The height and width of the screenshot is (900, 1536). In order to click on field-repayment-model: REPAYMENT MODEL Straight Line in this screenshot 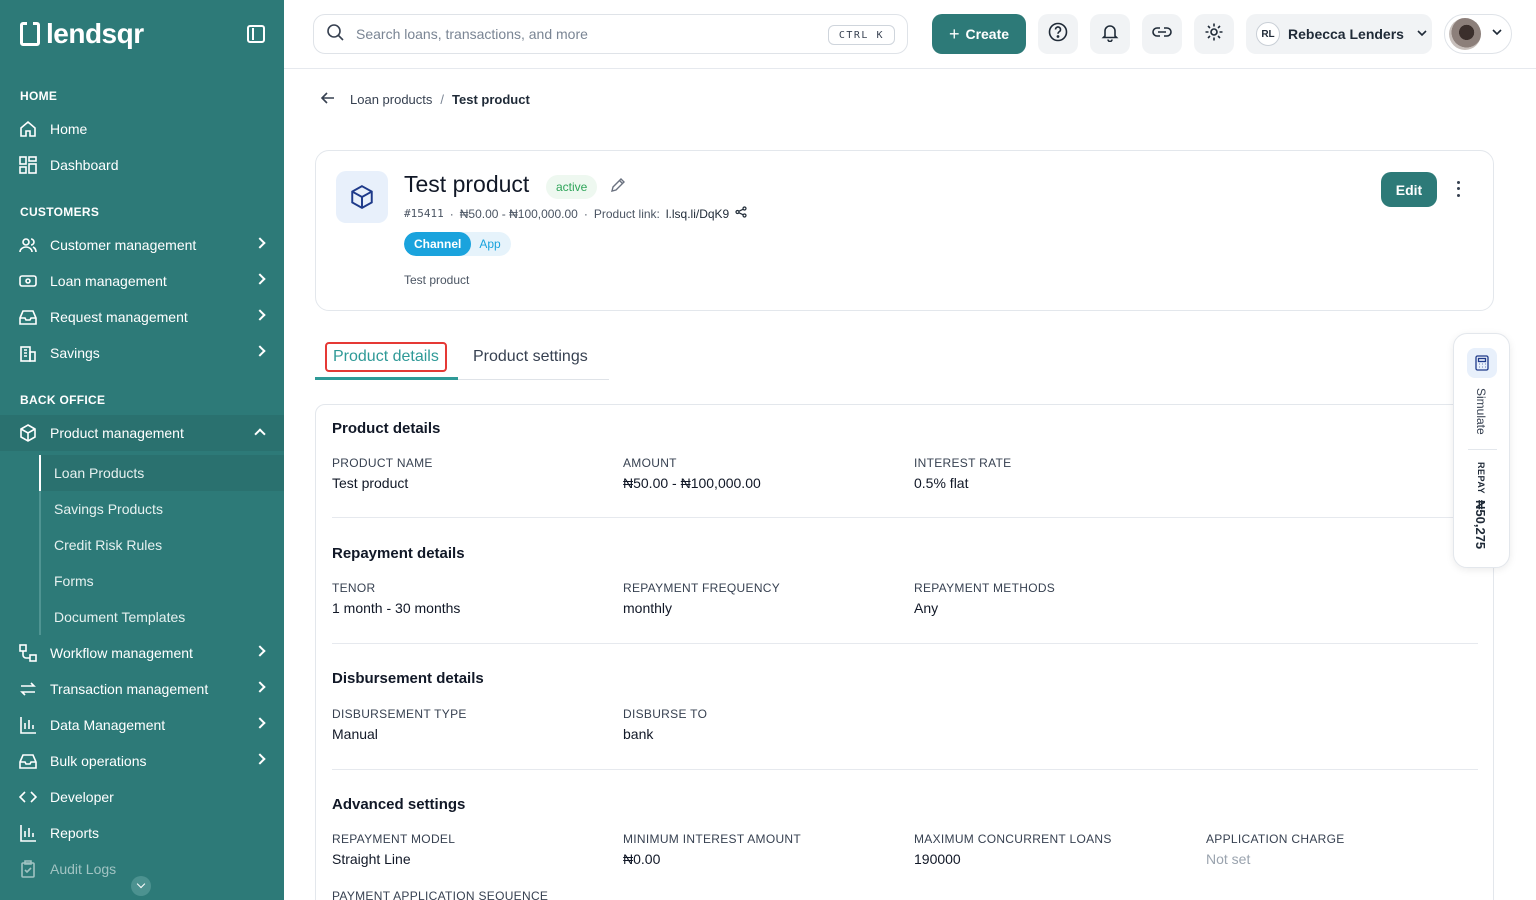, I will do `click(393, 849)`.